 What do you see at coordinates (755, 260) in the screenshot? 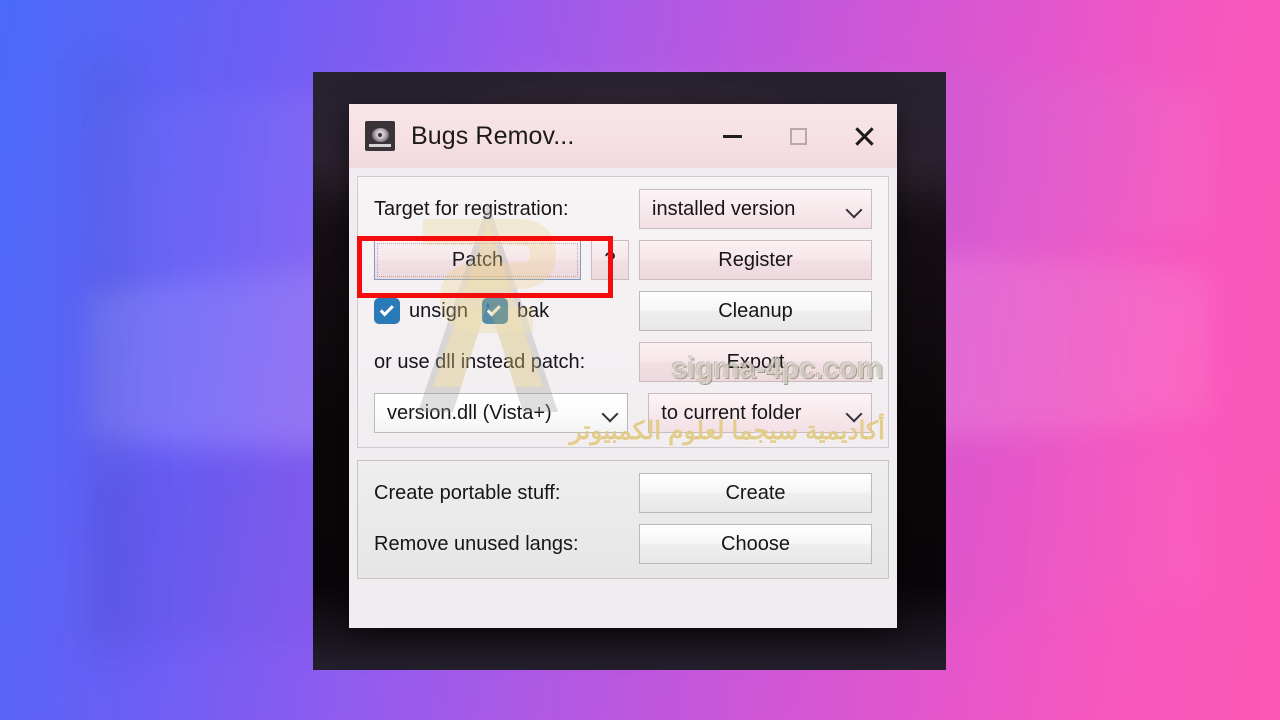
I see `register-button: Register` at bounding box center [755, 260].